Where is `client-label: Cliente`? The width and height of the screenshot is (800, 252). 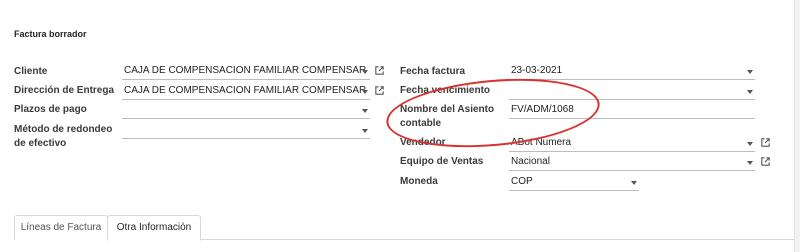 client-label: Cliente is located at coordinates (31, 71).